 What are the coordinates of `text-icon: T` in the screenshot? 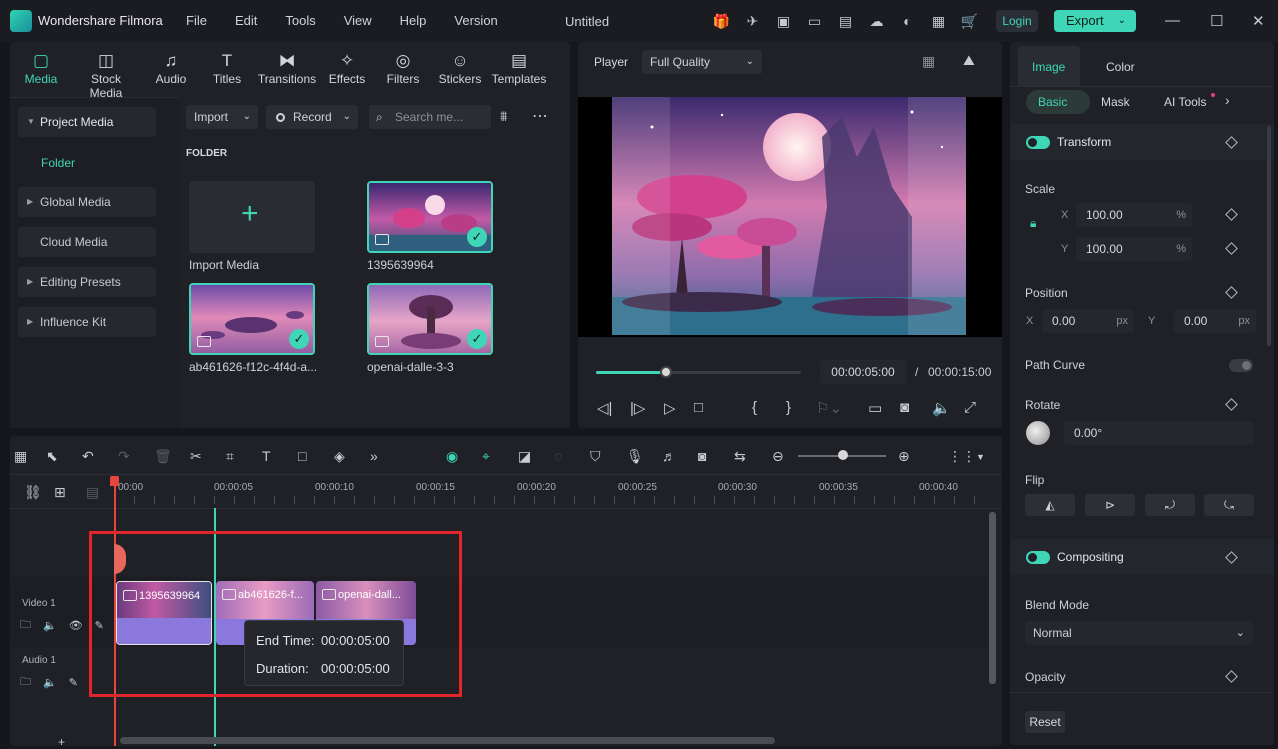 It's located at (266, 456).